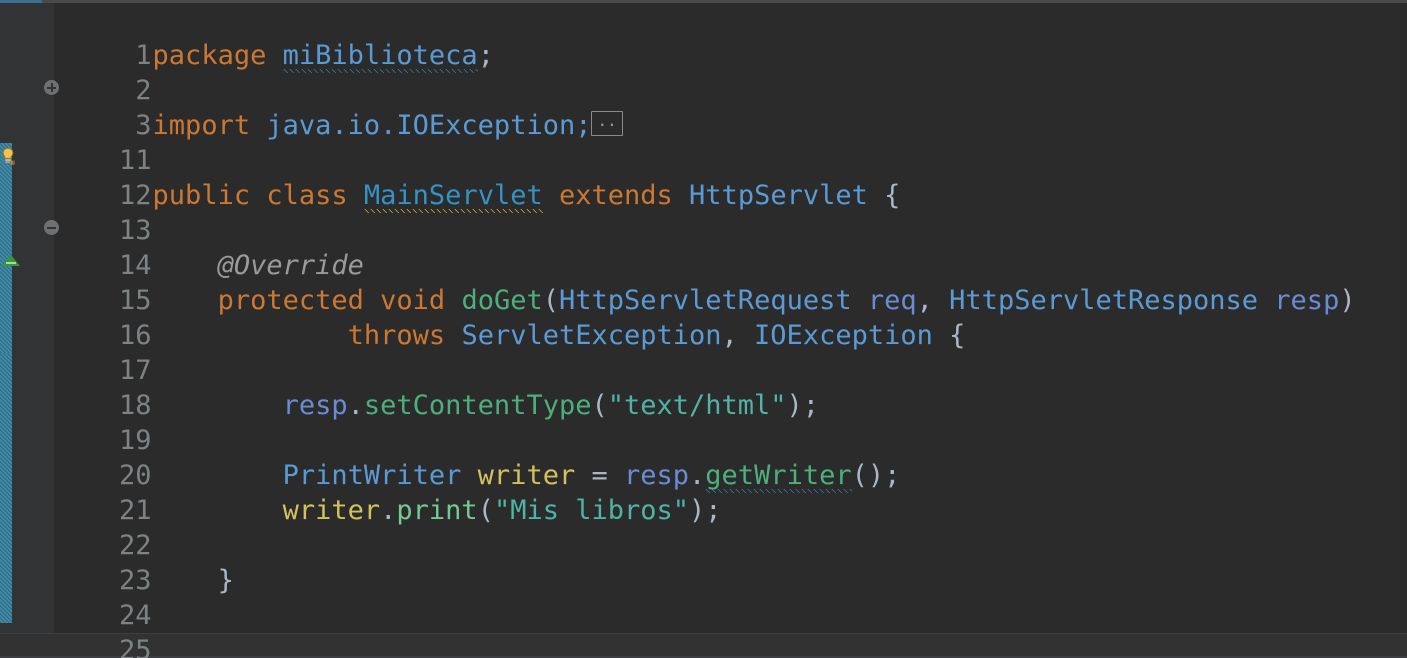 This screenshot has height=658, width=1407. I want to click on code-line: 18 resp.setContentType("text/html");, so click(703, 387).